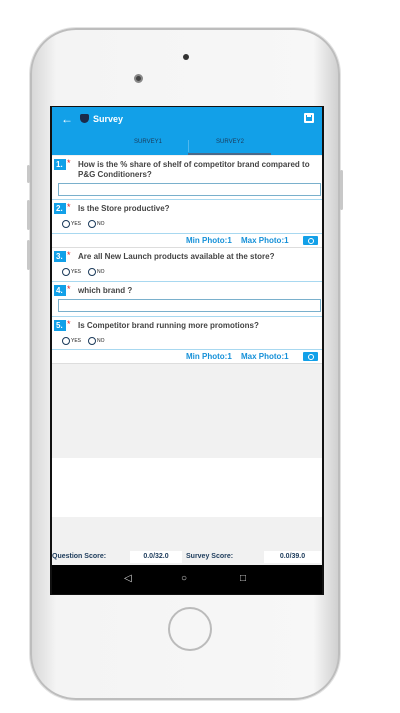 The height and width of the screenshot is (713, 400). Describe the element at coordinates (187, 131) in the screenshot. I see `app-bar: ← Survey SURVEY1 SURVEY2` at that location.